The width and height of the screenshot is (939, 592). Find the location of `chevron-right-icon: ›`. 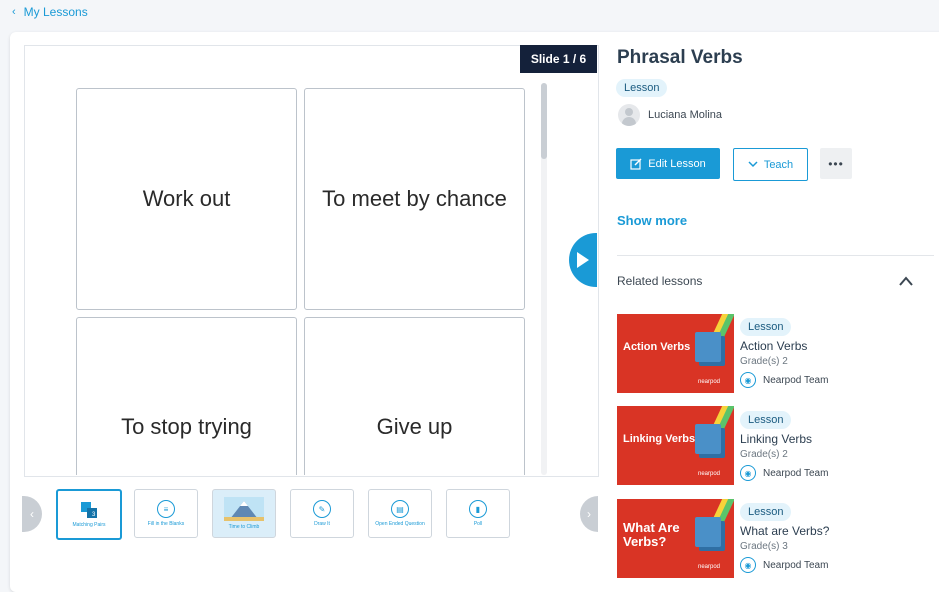

chevron-right-icon: › is located at coordinates (589, 514).